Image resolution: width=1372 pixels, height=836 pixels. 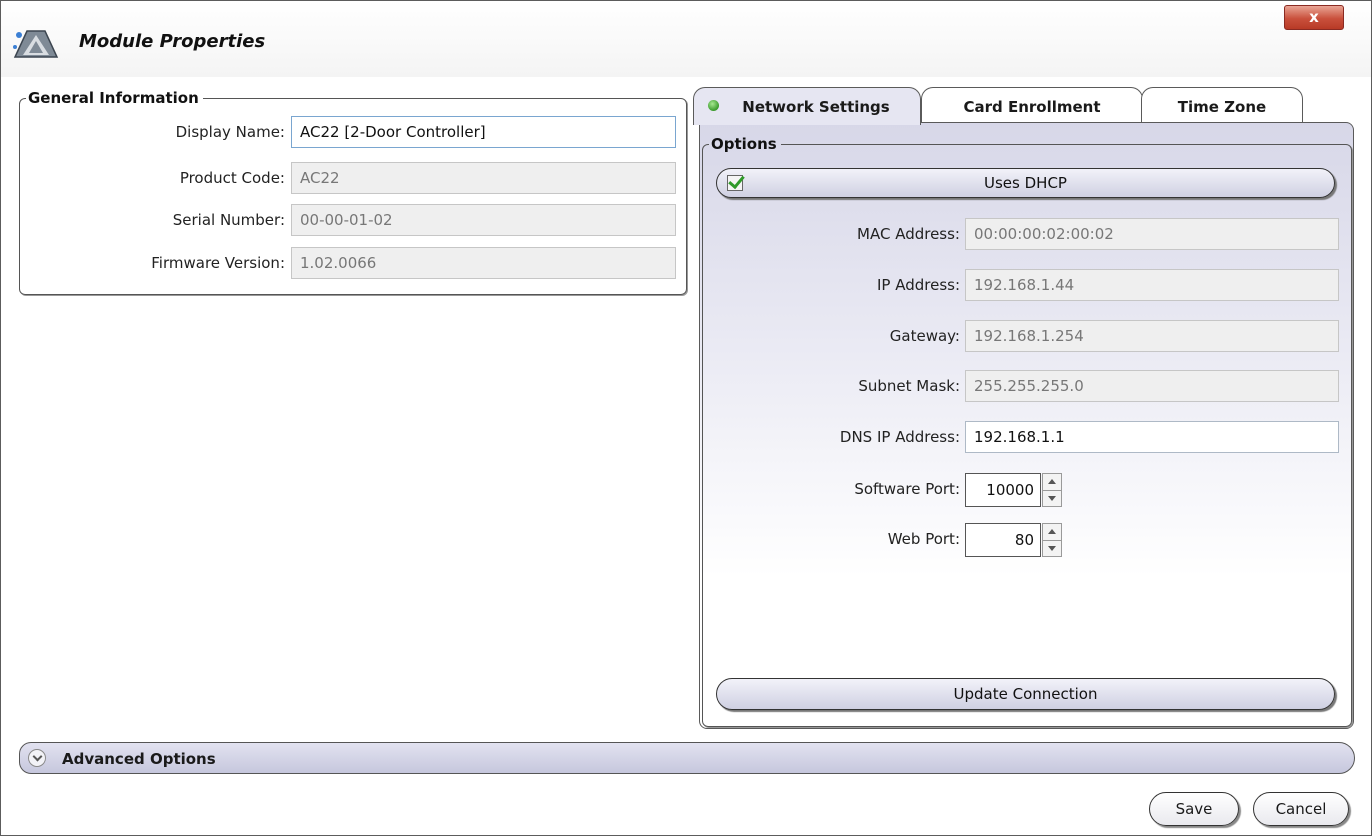 What do you see at coordinates (845, 235) in the screenshot?
I see `mac-address-row: MAC Address:` at bounding box center [845, 235].